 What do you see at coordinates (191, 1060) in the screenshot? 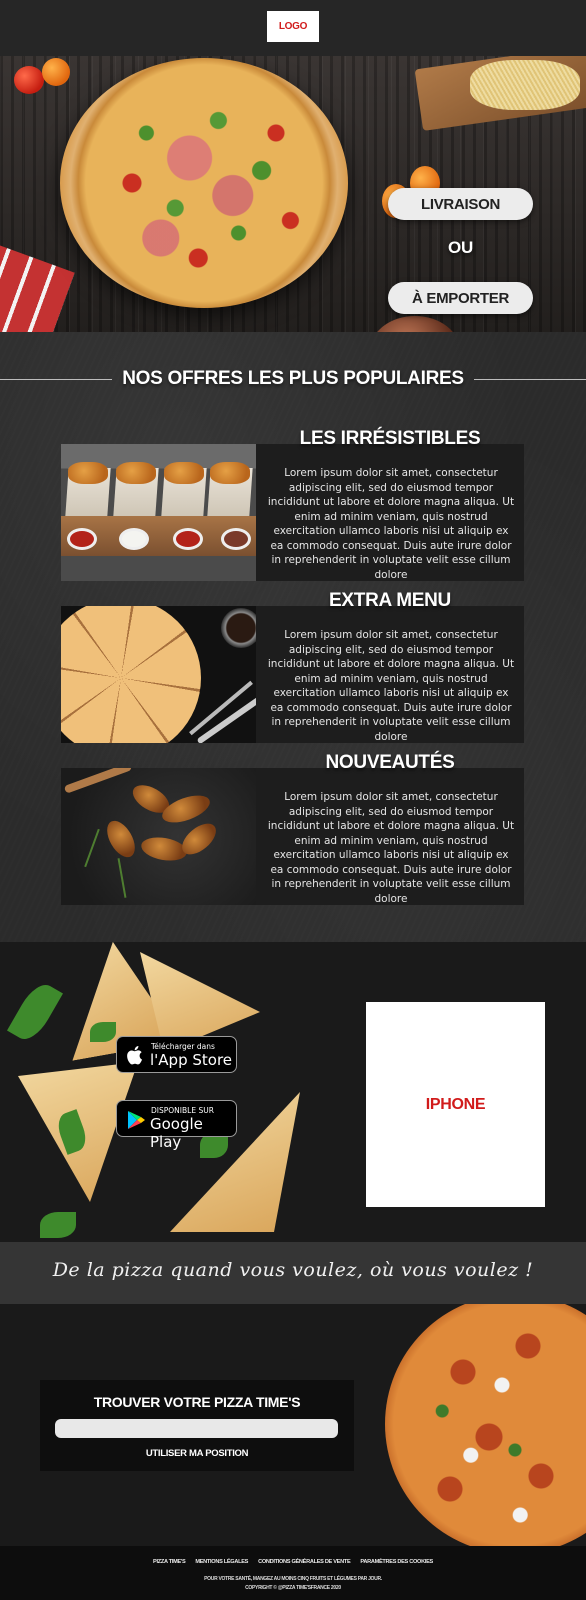
I see `app-store-label: l'App Store` at bounding box center [191, 1060].